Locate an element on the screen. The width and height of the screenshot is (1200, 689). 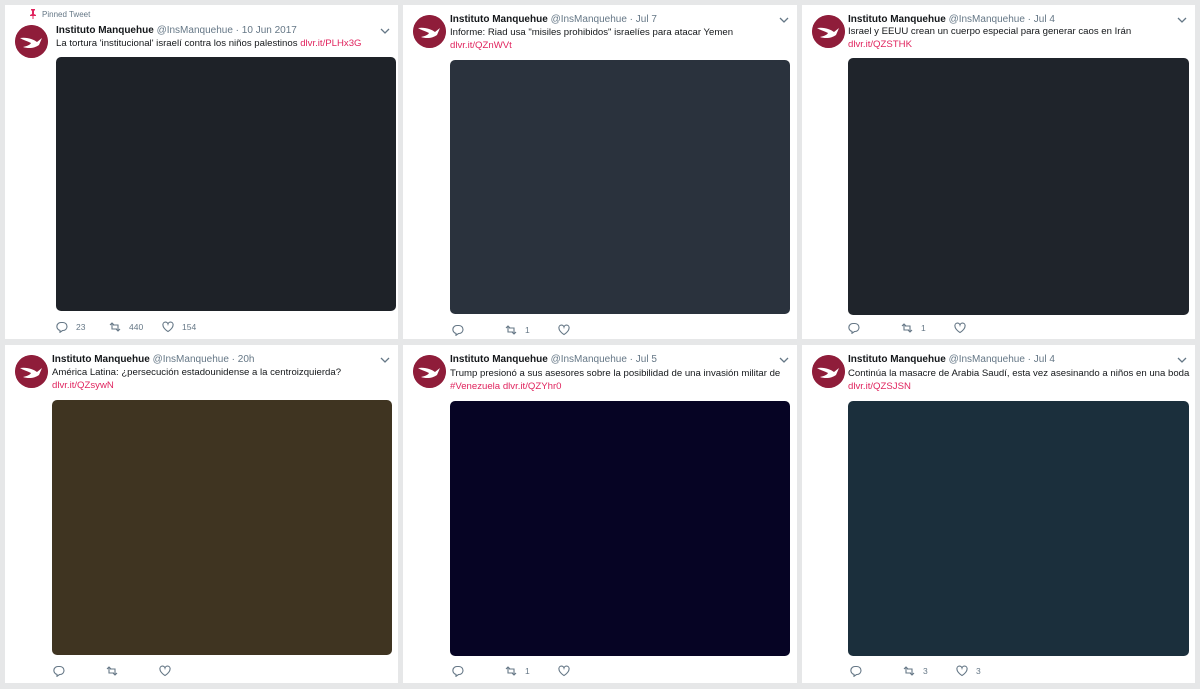
retweet-button is located at coordinates (132, 671).